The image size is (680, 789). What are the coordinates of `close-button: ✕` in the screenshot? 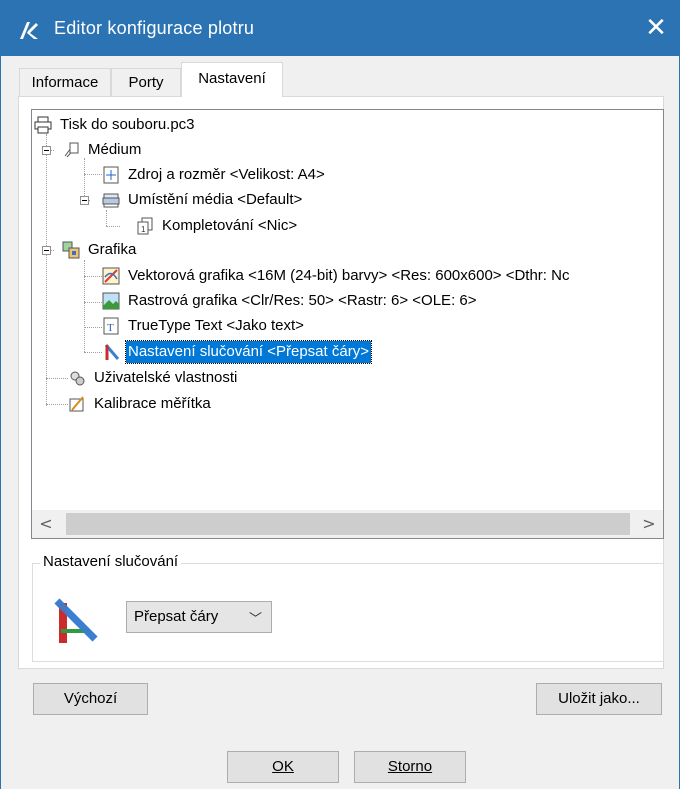 It's located at (656, 28).